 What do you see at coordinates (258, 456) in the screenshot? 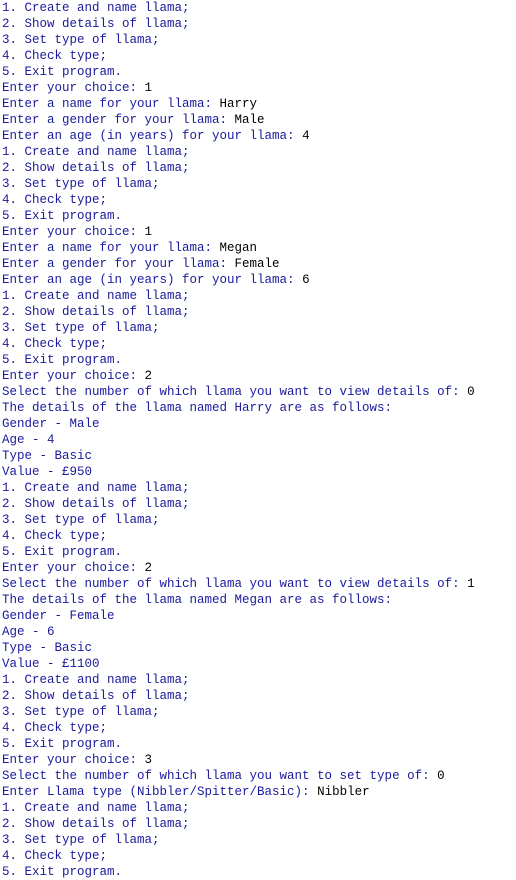
I see `console-line: Type - Basic` at bounding box center [258, 456].